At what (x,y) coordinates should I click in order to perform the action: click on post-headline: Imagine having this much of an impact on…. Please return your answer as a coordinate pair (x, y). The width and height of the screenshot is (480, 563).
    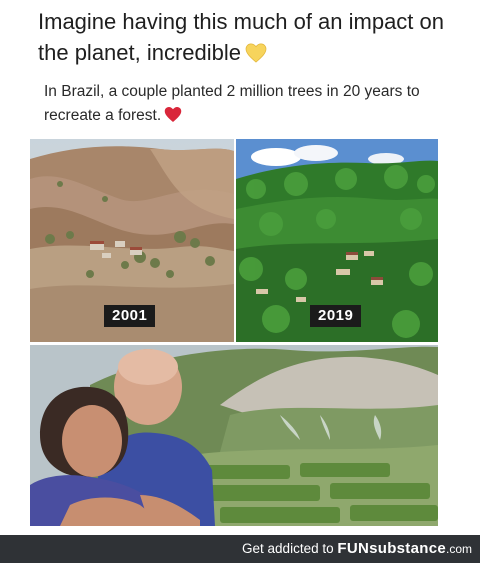
    Looking at the image, I should click on (248, 37).